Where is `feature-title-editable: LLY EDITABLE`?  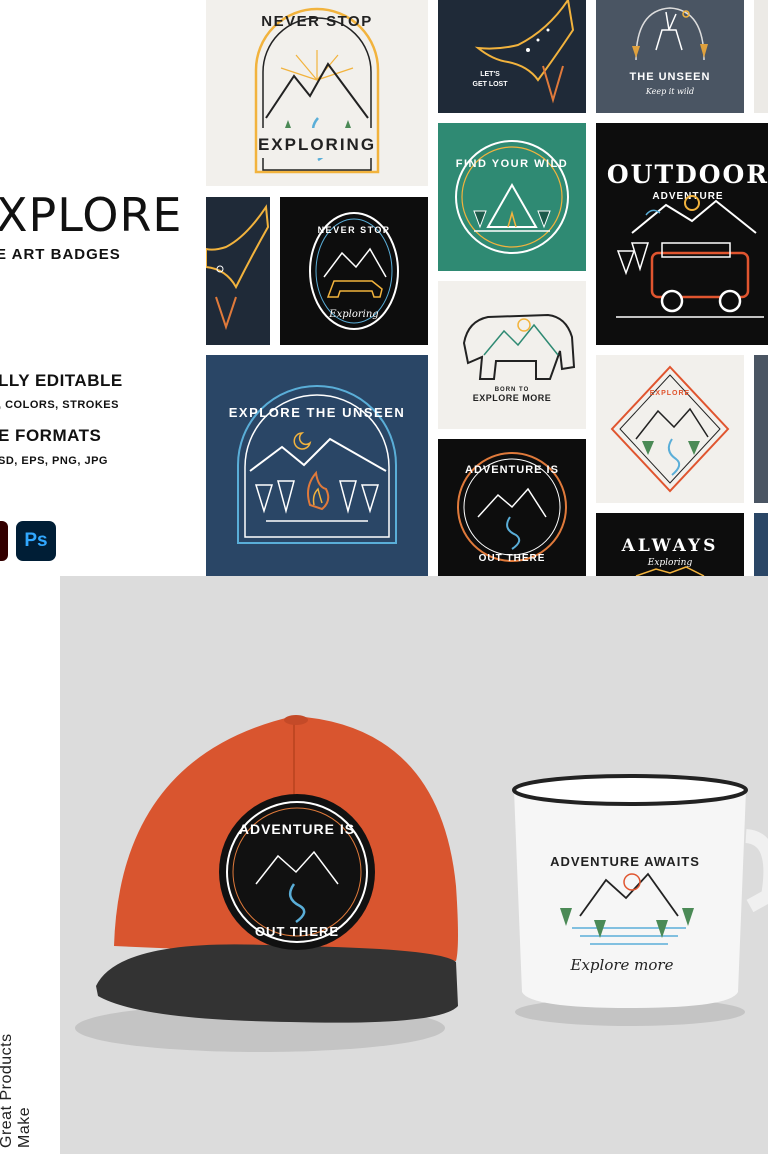 feature-title-editable: LLY EDITABLE is located at coordinates (61, 380).